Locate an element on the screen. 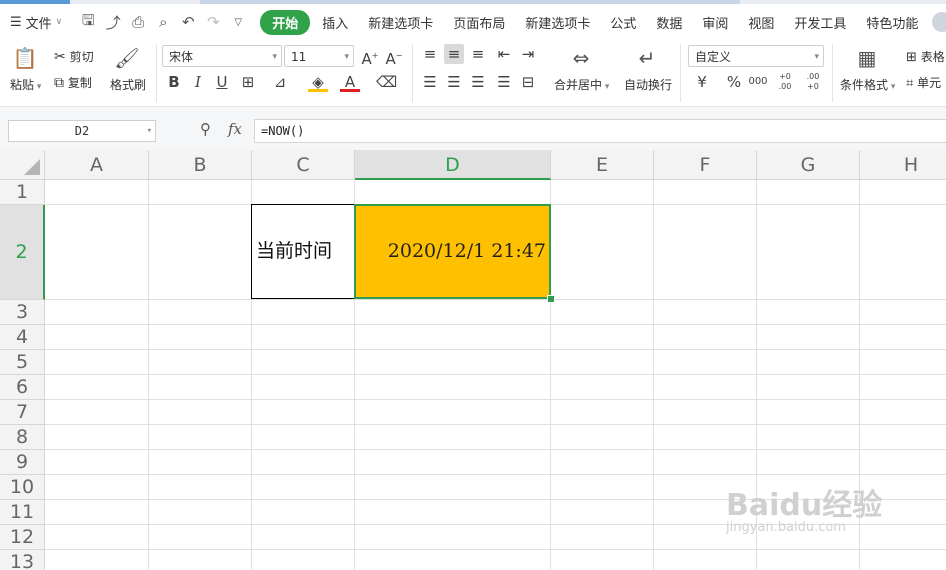  percent-icon: % is located at coordinates (734, 82).